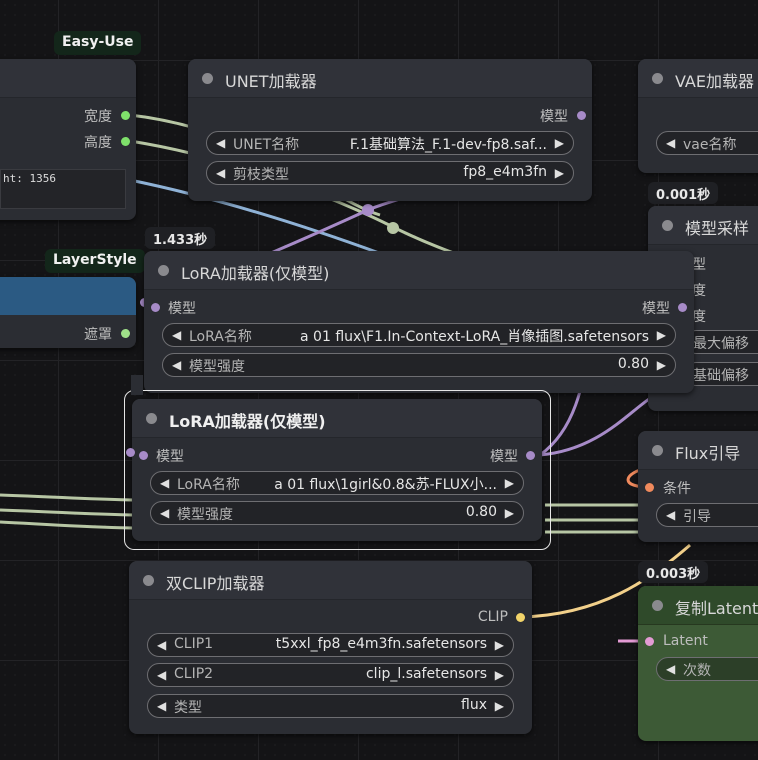 The image size is (758, 760). Describe the element at coordinates (717, 228) in the screenshot. I see `node-title: 模型采样` at that location.